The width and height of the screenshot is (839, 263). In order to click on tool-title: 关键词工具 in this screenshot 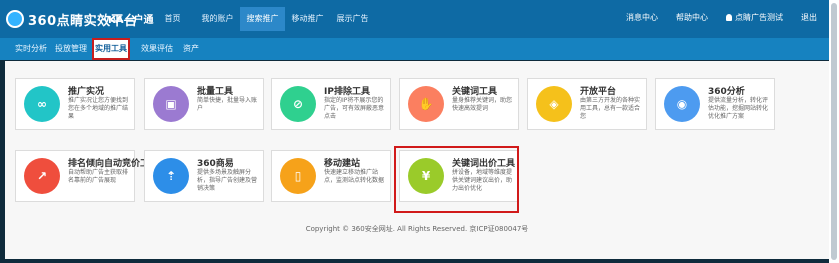, I will do `click(475, 92)`.